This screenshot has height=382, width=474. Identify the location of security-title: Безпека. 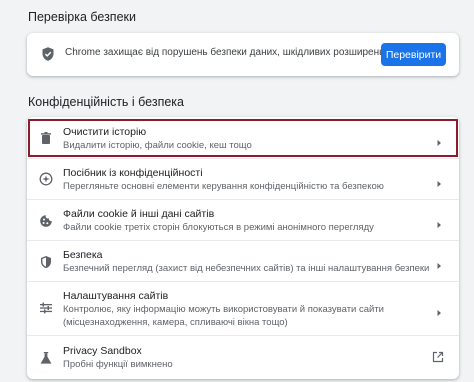
(83, 255).